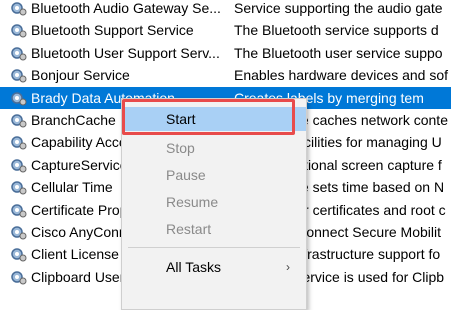 Image resolution: width=451 pixels, height=310 pixels. I want to click on service-description: Enables hardware devices and sof, so click(341, 75).